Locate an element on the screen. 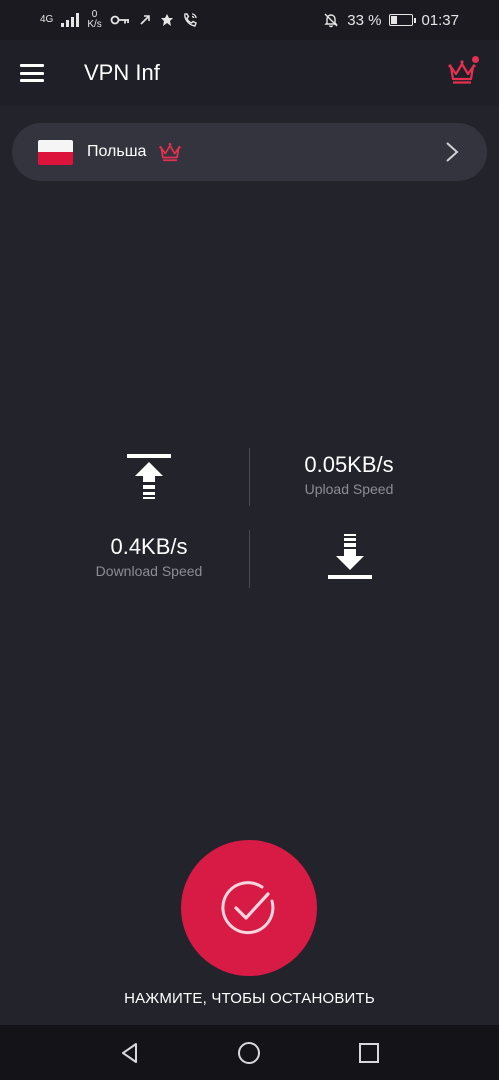 The height and width of the screenshot is (1080, 499). download-speed-label: Download Speed is located at coordinates (149, 571).